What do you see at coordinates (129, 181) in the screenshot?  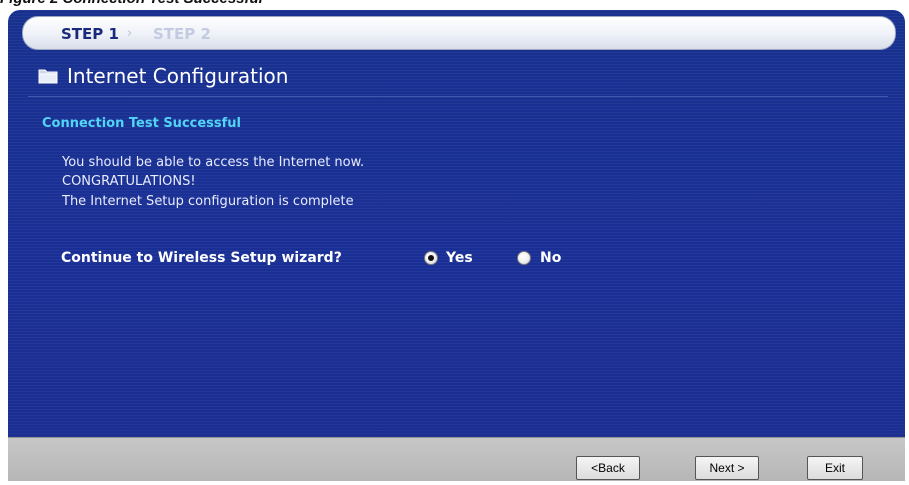 I see `message-line: CONGRATULATIONS!` at bounding box center [129, 181].